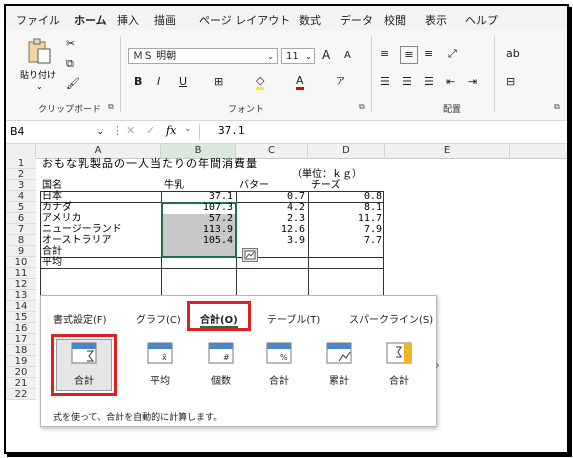 The height and width of the screenshot is (458, 573). What do you see at coordinates (271, 229) in the screenshot?
I see `butter-cell: 12.6` at bounding box center [271, 229].